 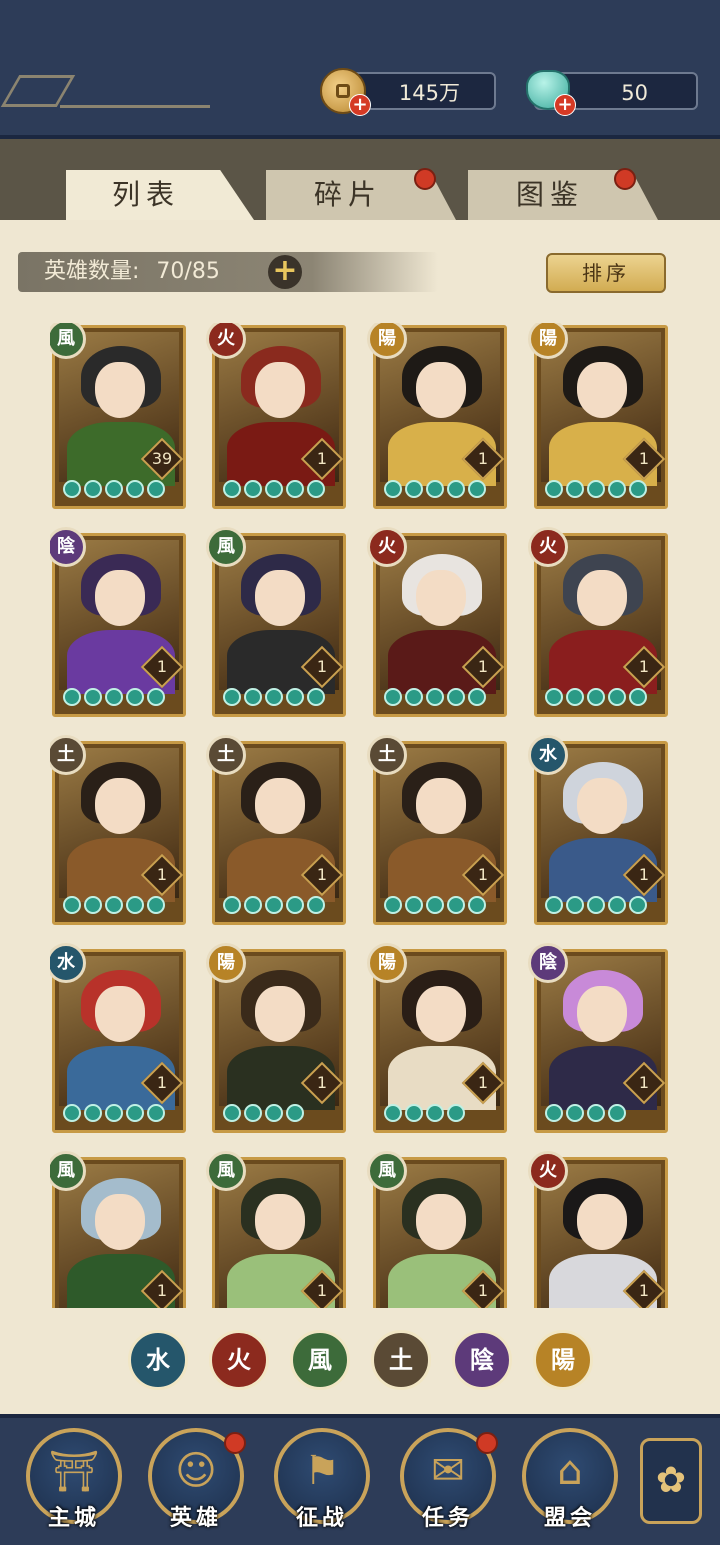 I want to click on element-filter-button: 火, so click(x=239, y=1360).